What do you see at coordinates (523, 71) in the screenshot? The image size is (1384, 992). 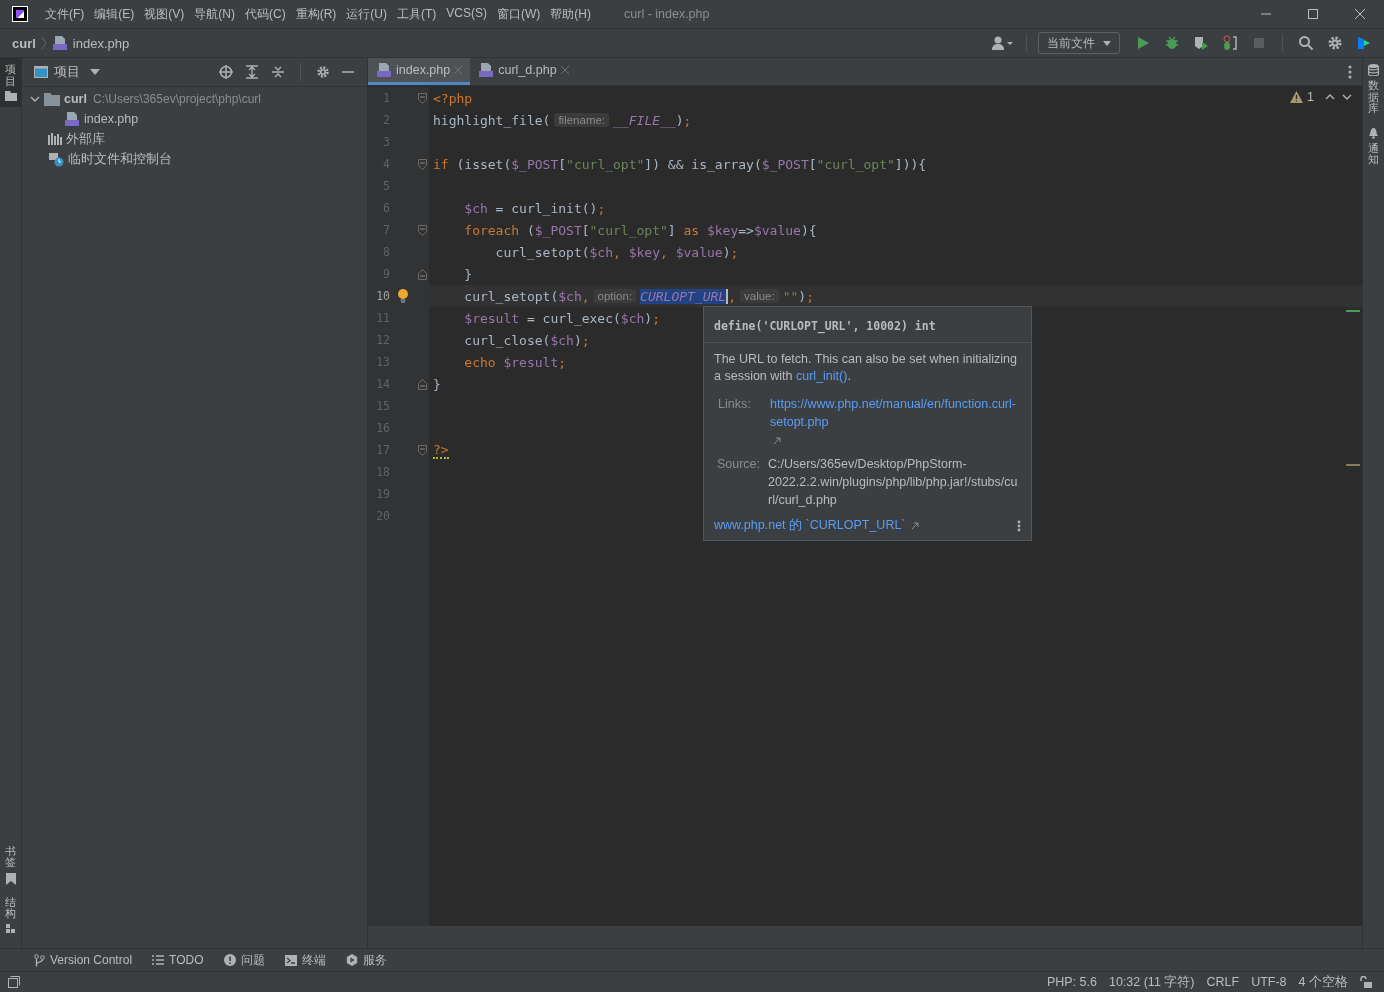 I see `editor-tab: curl_d.php` at bounding box center [523, 71].